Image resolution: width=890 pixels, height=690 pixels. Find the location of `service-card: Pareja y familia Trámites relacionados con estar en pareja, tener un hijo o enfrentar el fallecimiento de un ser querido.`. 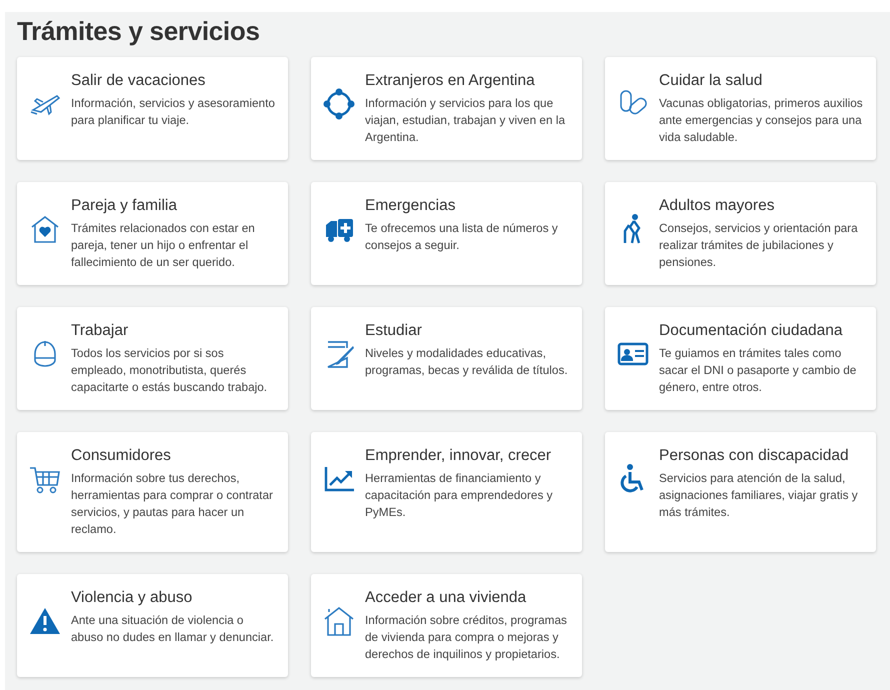

service-card: Pareja y familia Trámites relacionados con estar en pareja, tener un hijo o enfrentar el fallecimiento de un ser querido. is located at coordinates (152, 233).